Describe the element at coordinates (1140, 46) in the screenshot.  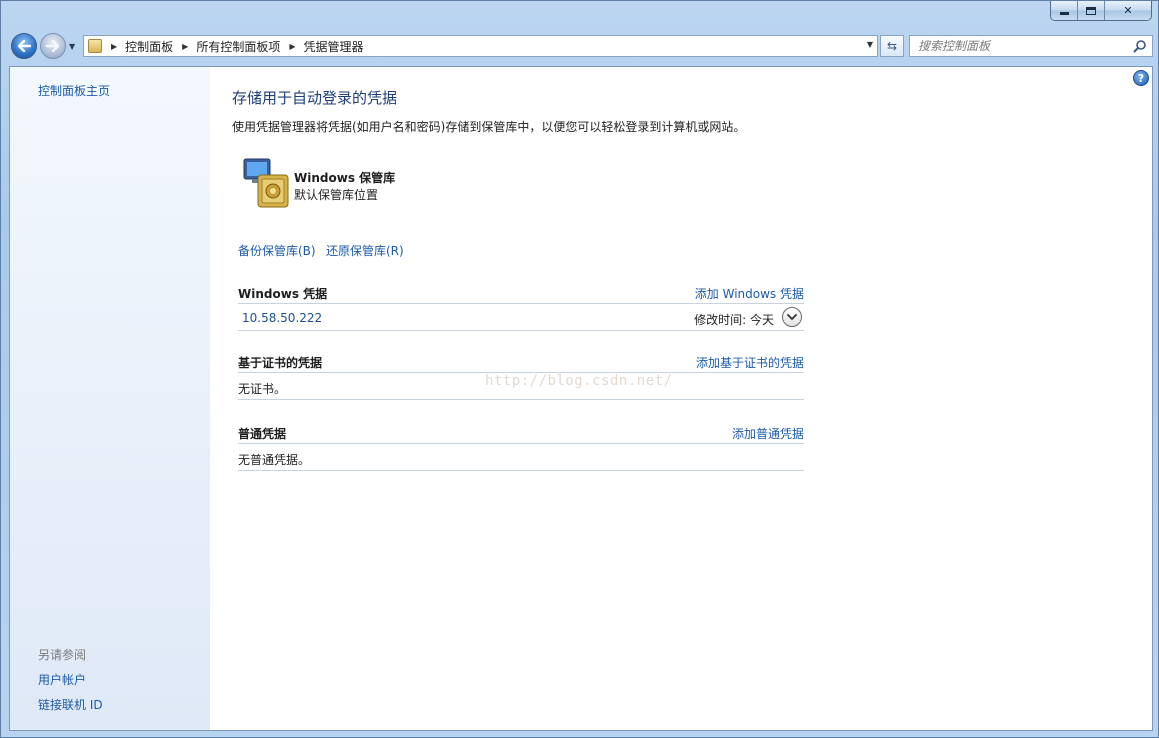
I see `search-icon` at that location.